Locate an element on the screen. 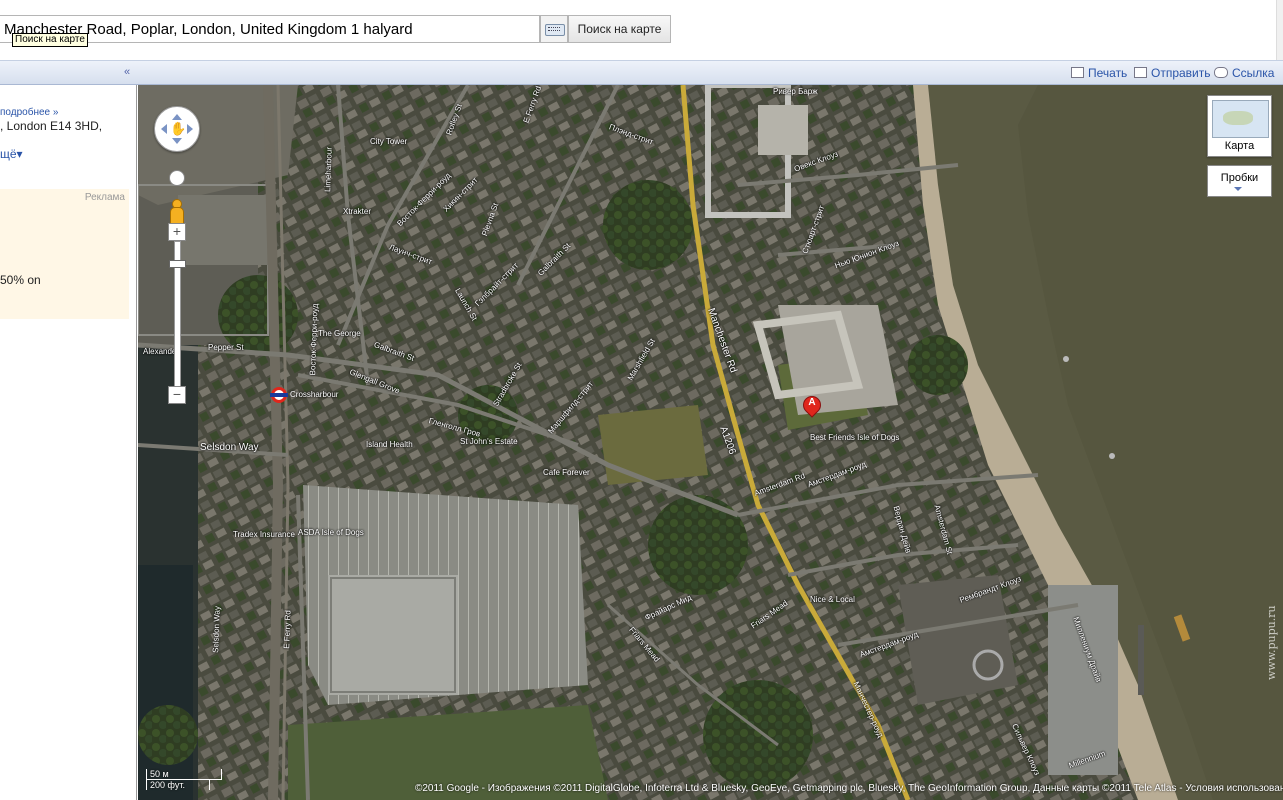 Image resolution: width=1283 pixels, height=800 pixels. traffic-label: Пробки is located at coordinates (1239, 178).